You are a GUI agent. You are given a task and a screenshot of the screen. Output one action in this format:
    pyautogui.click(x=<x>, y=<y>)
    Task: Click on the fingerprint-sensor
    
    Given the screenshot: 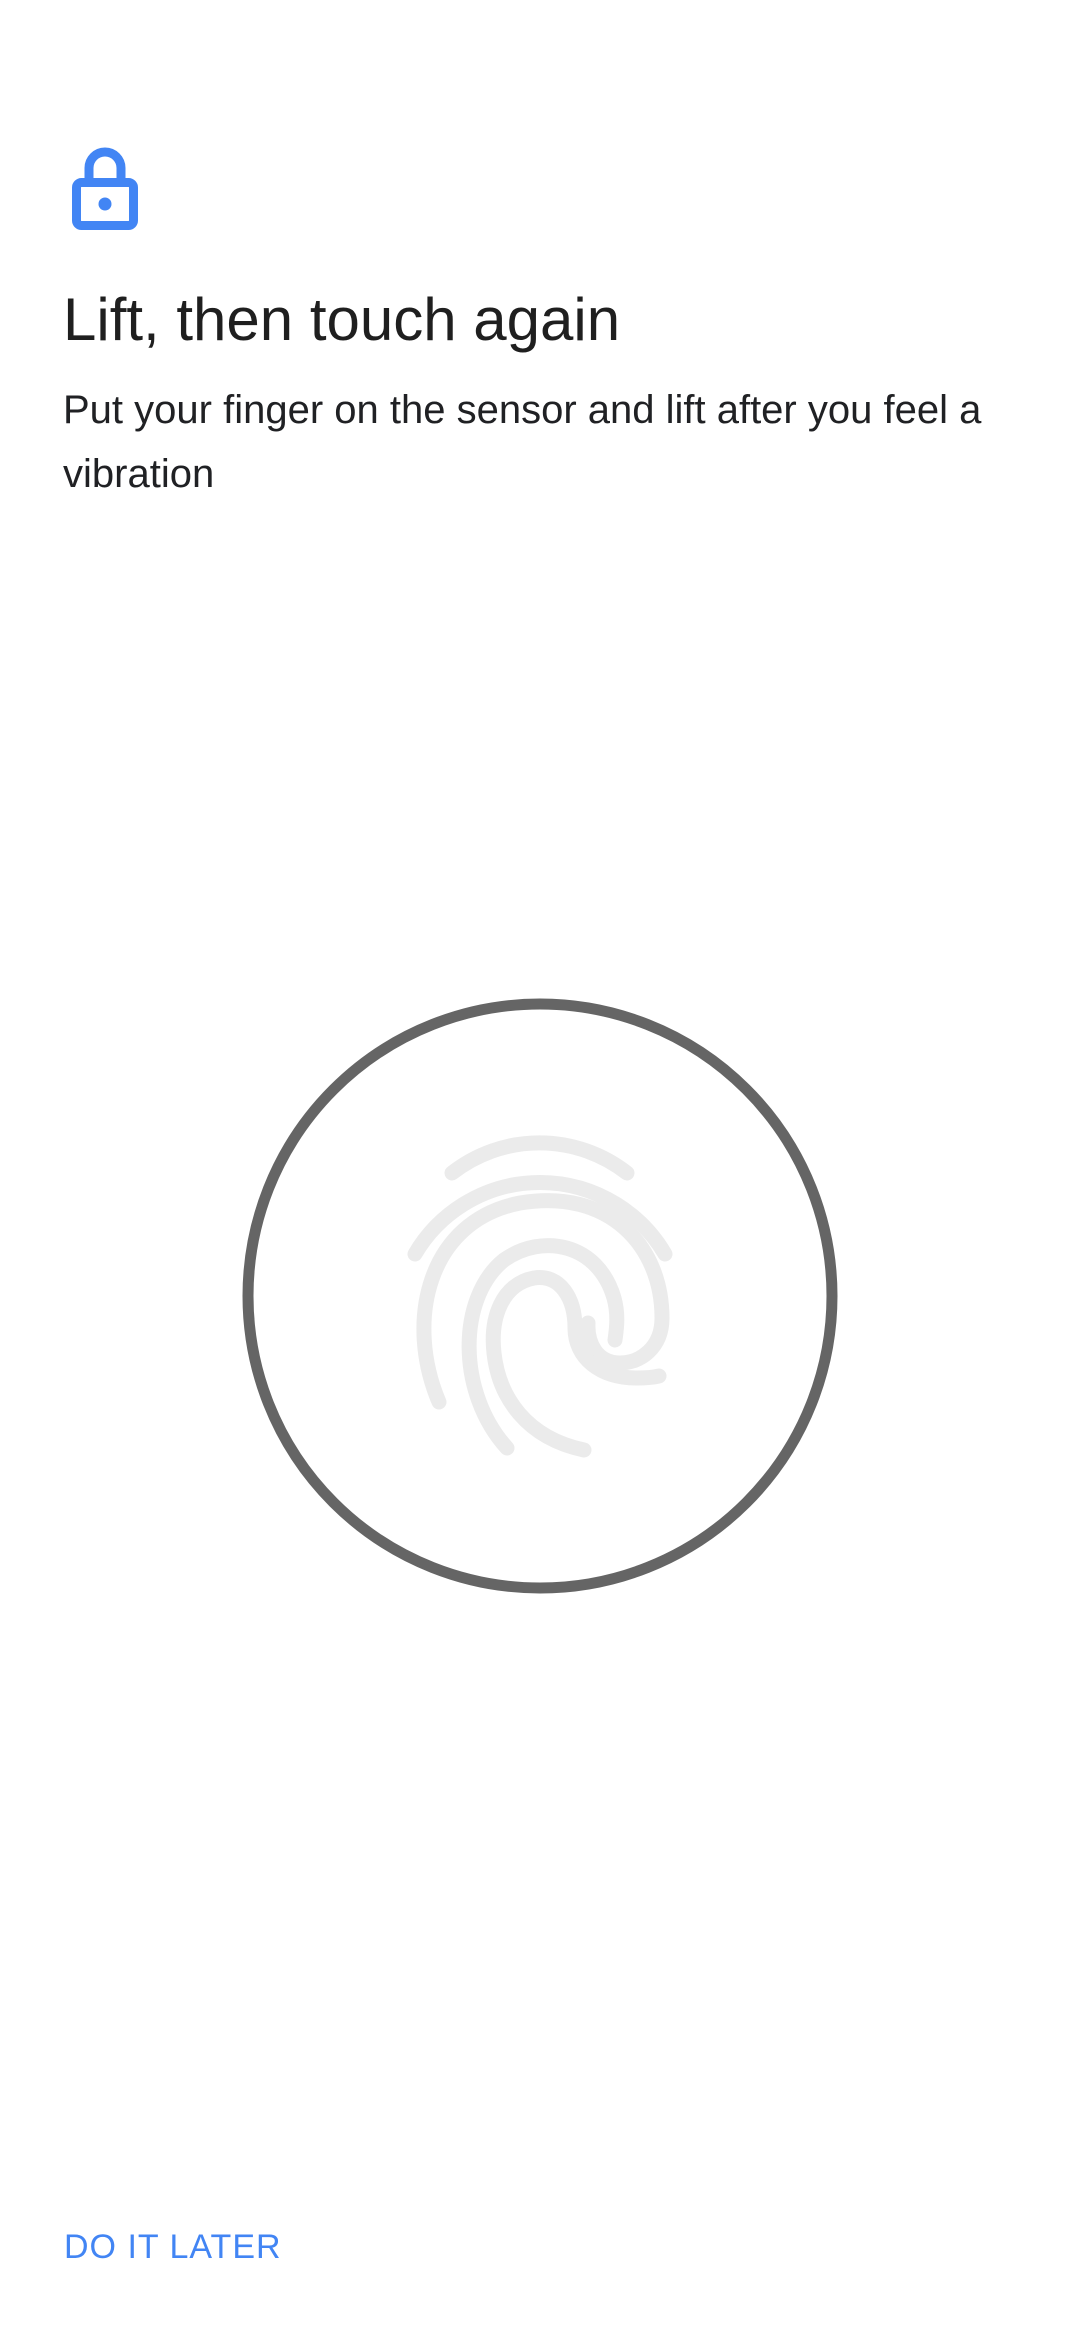 What is the action you would take?
    pyautogui.click(x=540, y=1296)
    